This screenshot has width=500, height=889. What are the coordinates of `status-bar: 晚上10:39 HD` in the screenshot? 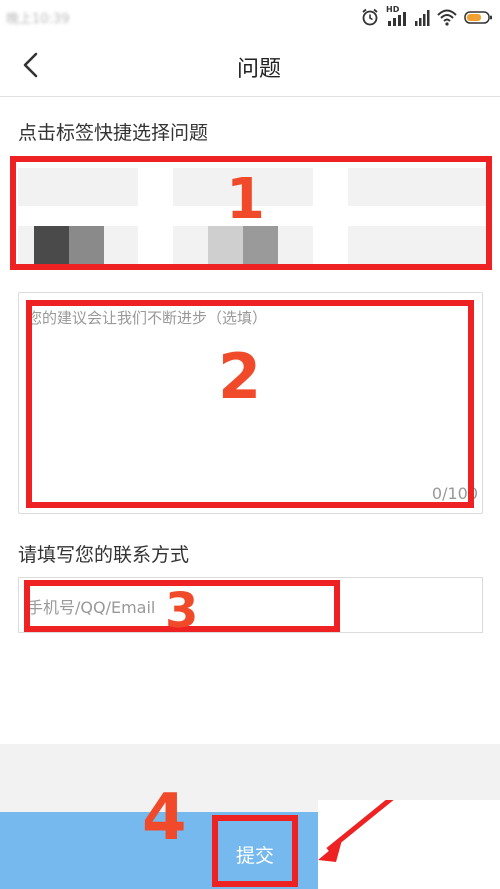 It's located at (250, 17).